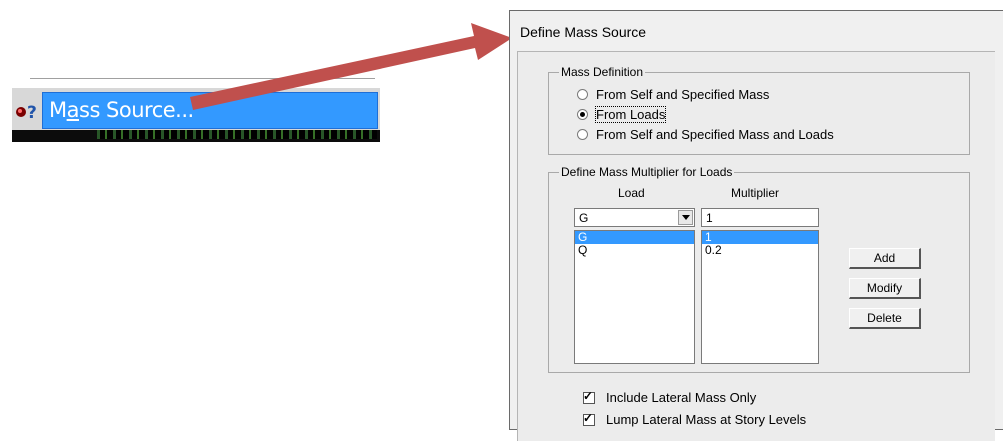  What do you see at coordinates (885, 288) in the screenshot?
I see `modify-button: Modify` at bounding box center [885, 288].